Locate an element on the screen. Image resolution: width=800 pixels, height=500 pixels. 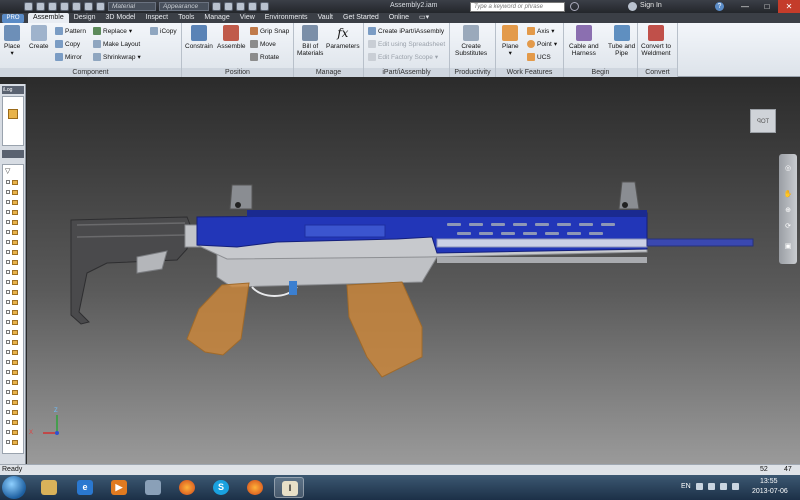
constrain-button: Constrain is located at coordinates (199, 37).